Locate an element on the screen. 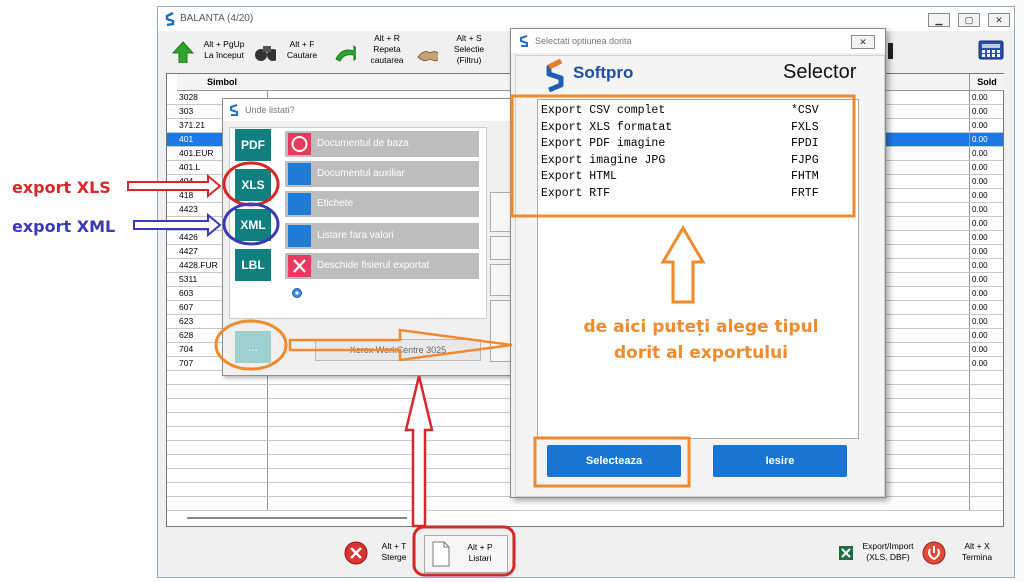 The height and width of the screenshot is (582, 1024). more-highlight-circle is located at coordinates (251, 345).